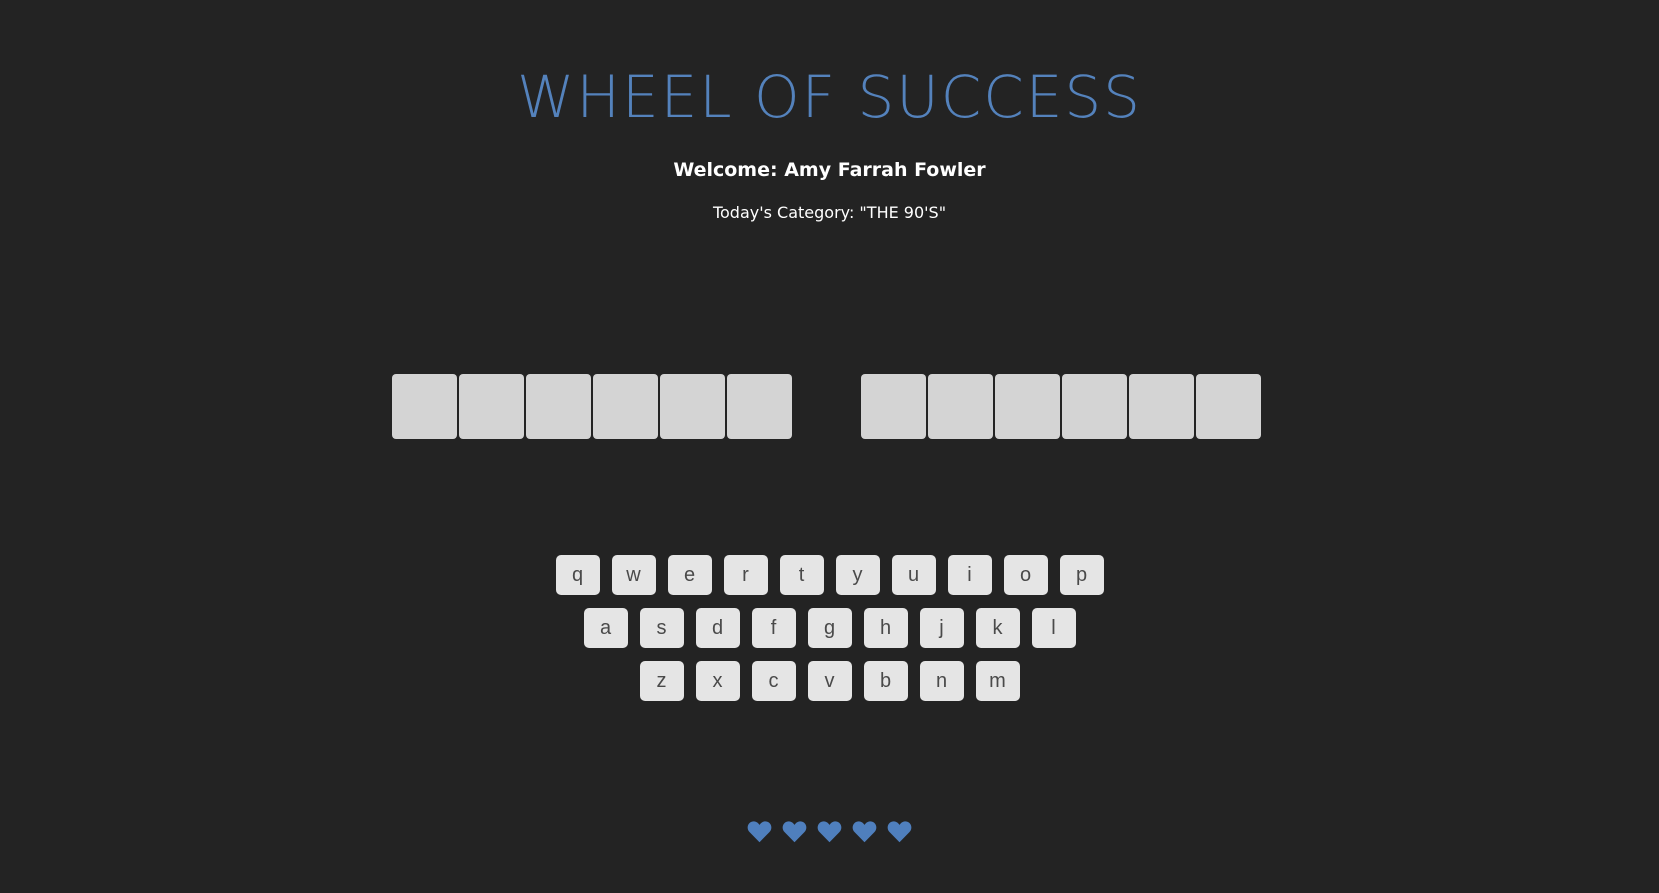  Describe the element at coordinates (885, 628) in the screenshot. I see `key-h: h` at that location.